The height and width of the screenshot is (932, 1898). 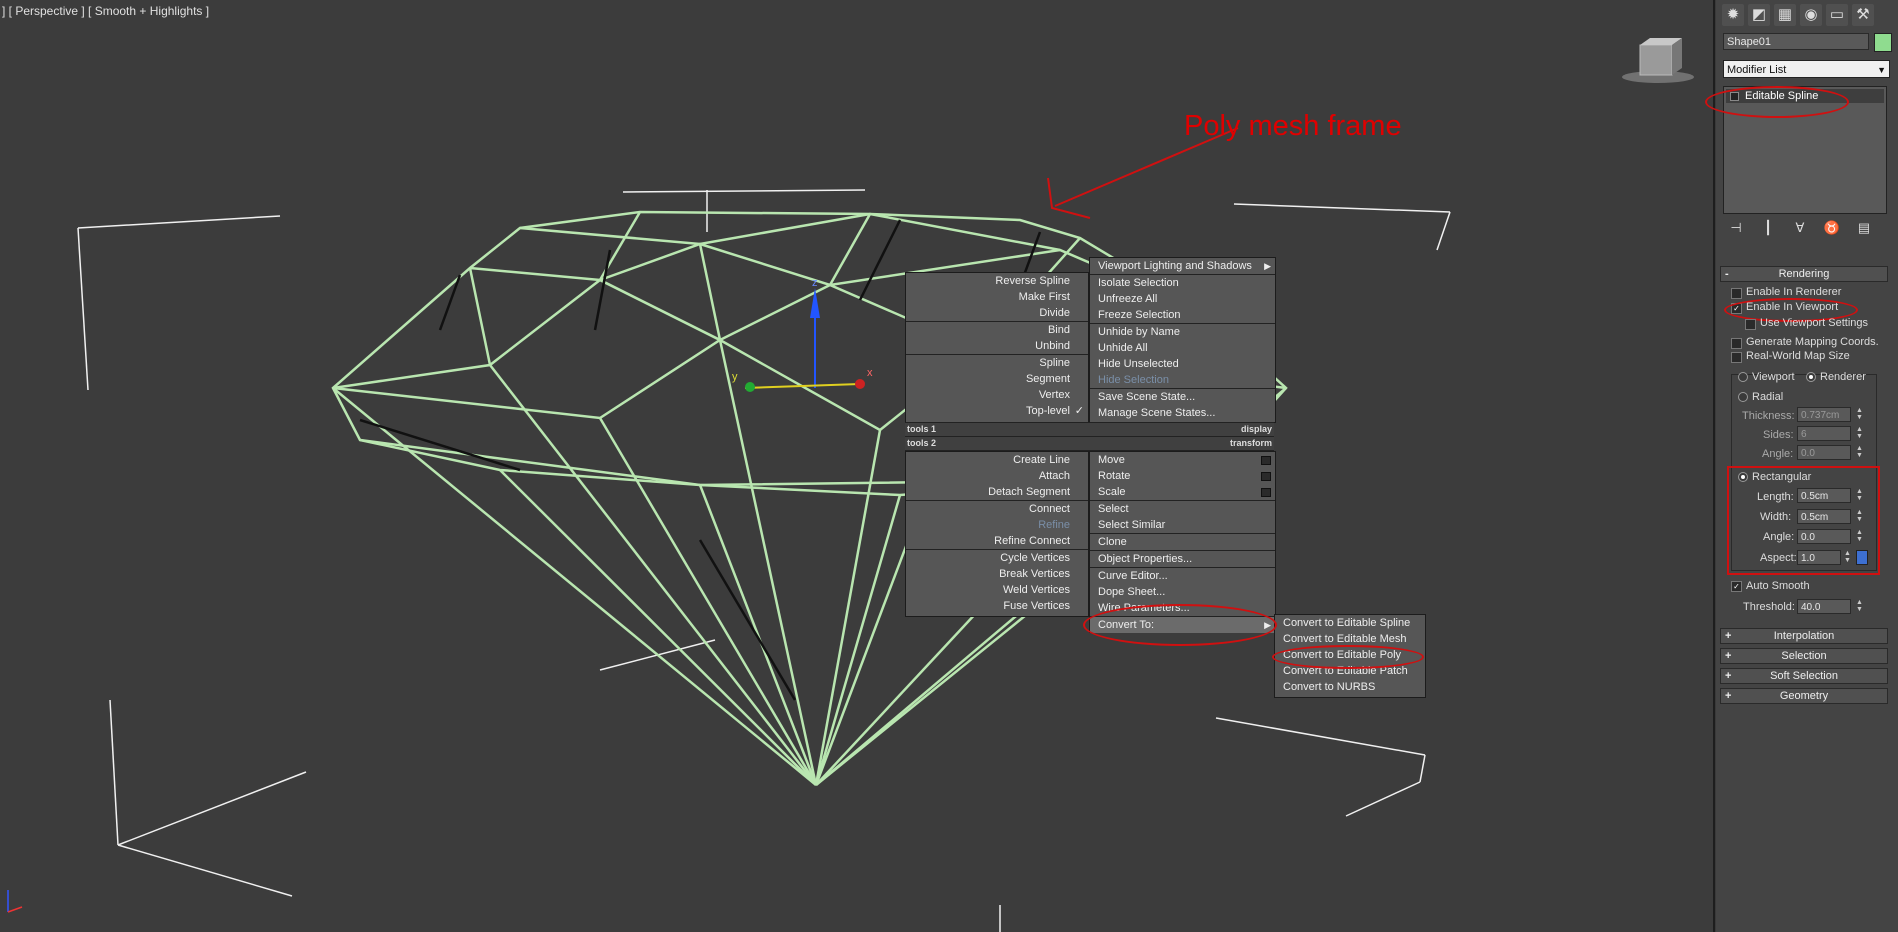 I want to click on width-spinner-arrows: ▲ ▼, so click(x=1859, y=516).